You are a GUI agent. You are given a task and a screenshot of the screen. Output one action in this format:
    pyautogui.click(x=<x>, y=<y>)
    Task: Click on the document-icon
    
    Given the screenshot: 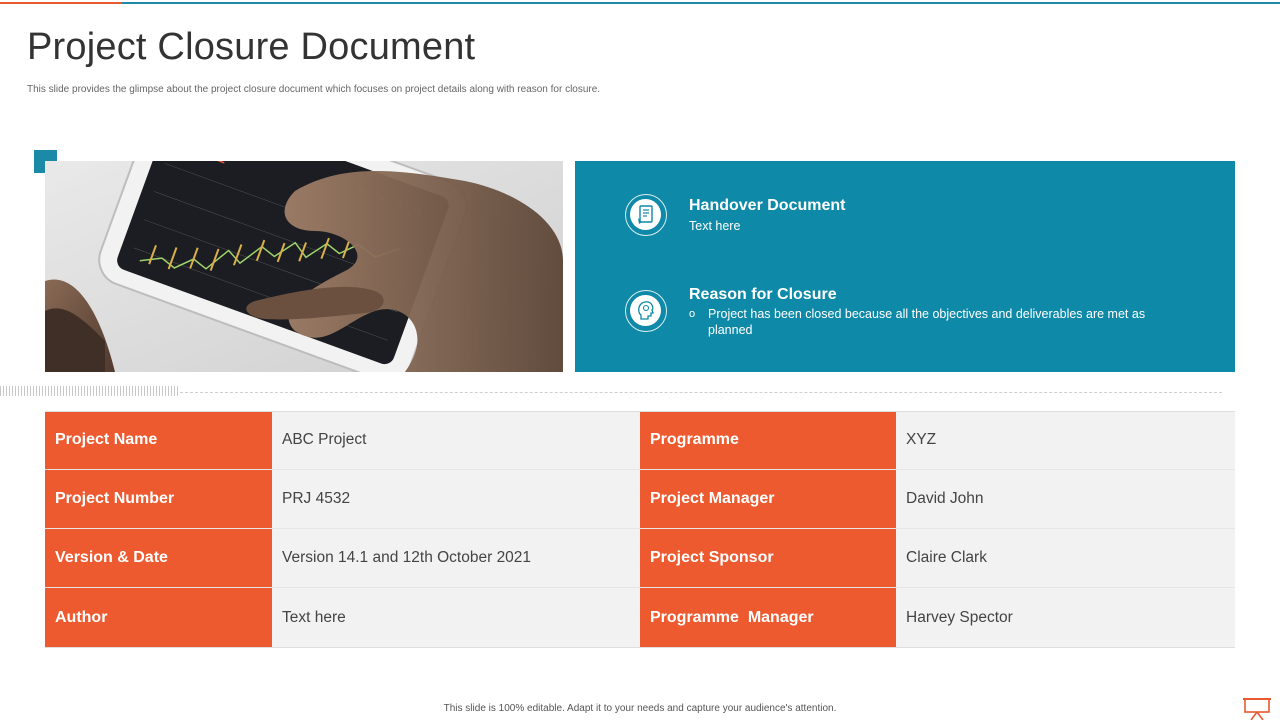 What is the action you would take?
    pyautogui.click(x=646, y=215)
    